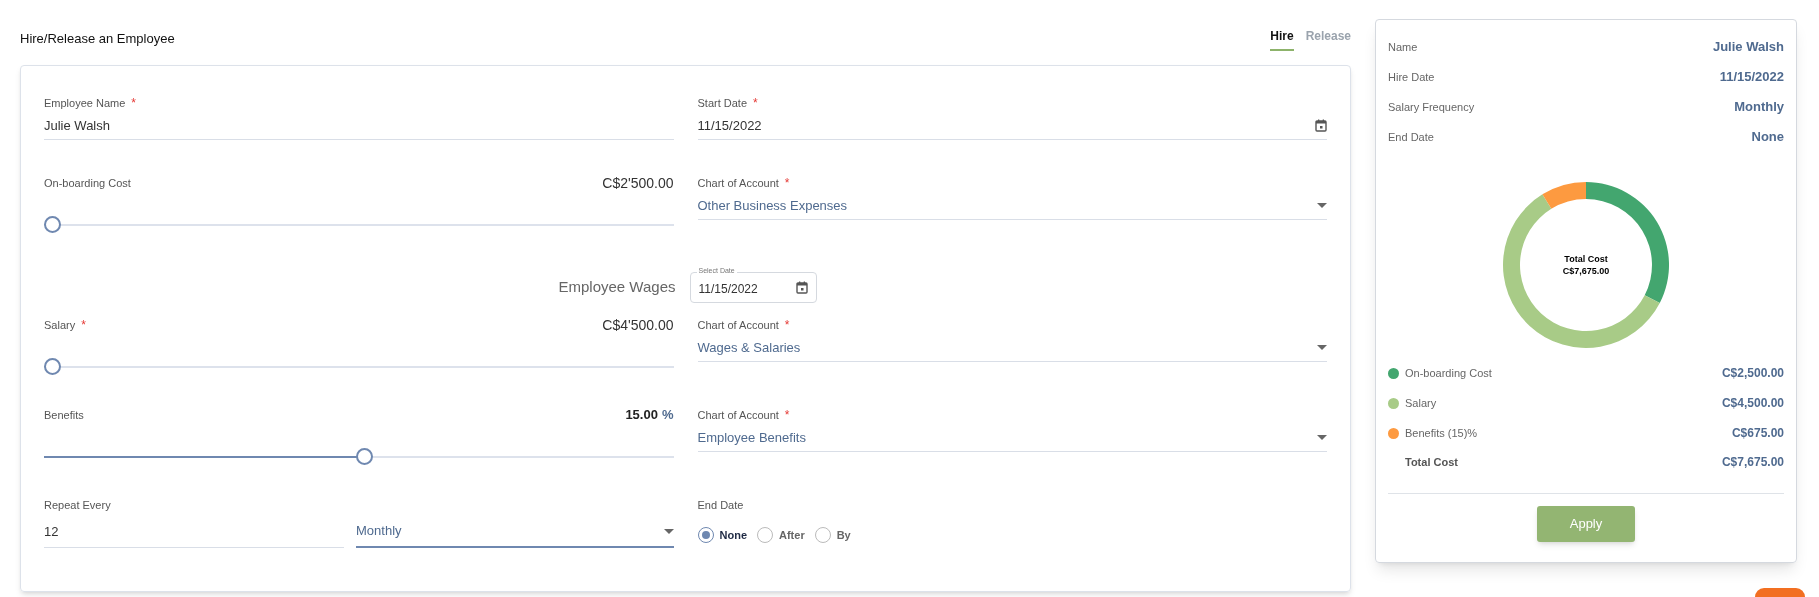 This screenshot has height=597, width=1819. Describe the element at coordinates (1012, 206) in the screenshot. I see `dropdown-field: Other Business Expenses` at that location.